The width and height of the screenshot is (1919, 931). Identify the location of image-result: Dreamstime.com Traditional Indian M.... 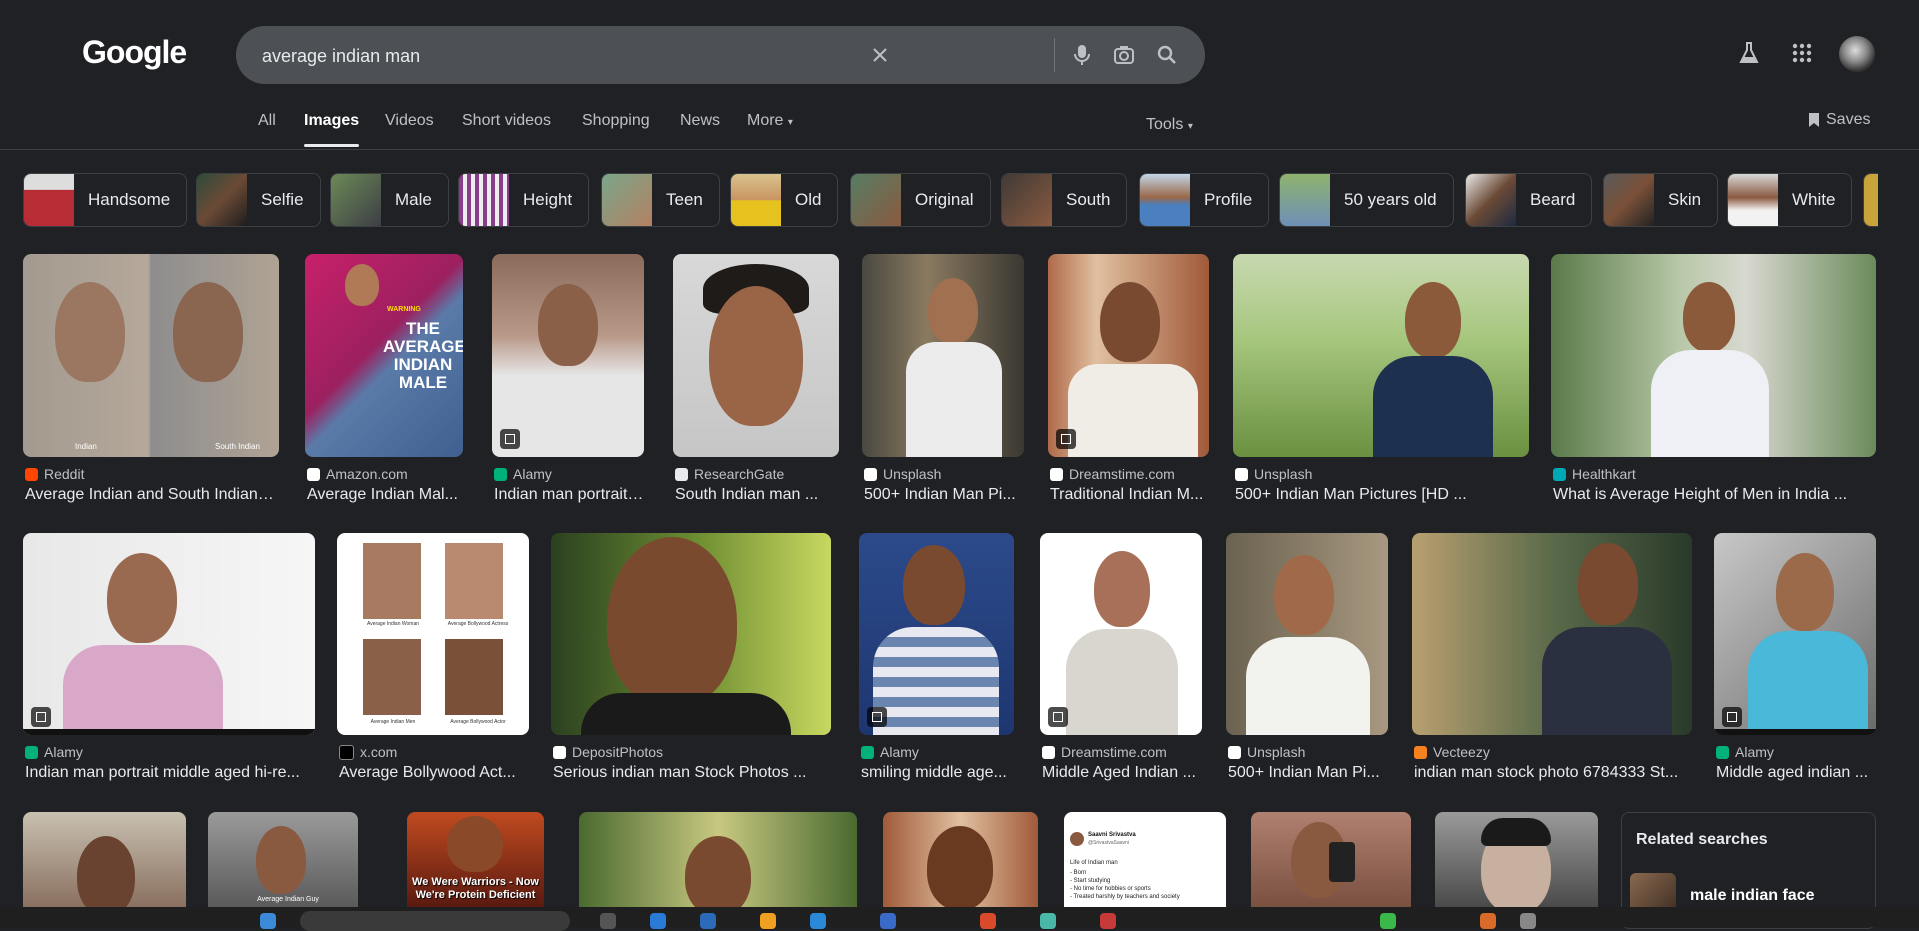
(1128, 382).